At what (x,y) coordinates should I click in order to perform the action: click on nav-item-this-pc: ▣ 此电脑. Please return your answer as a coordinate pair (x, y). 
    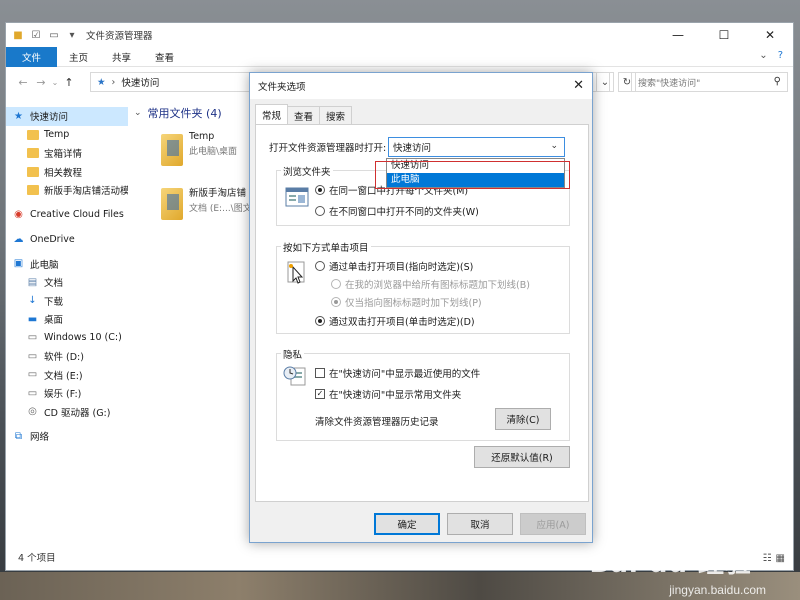
    Looking at the image, I should click on (67, 264).